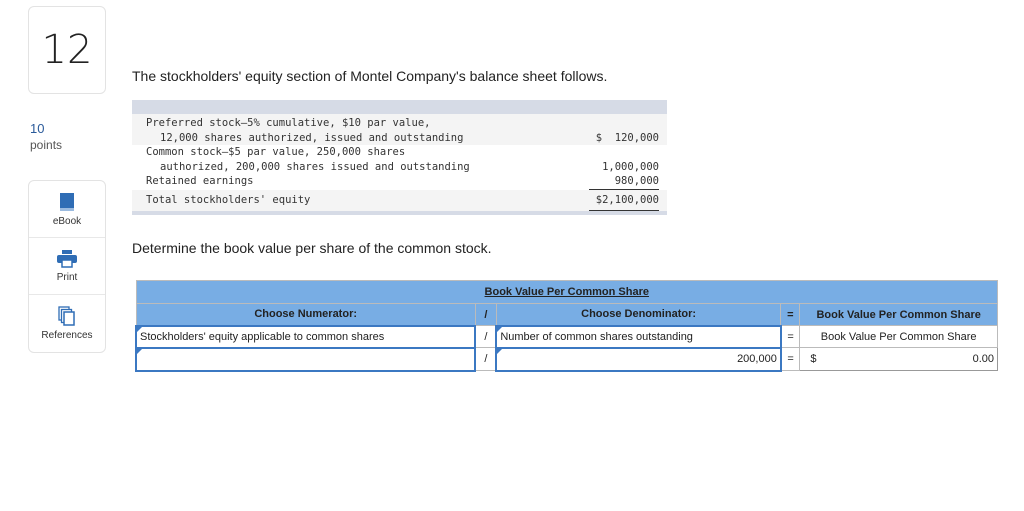 The width and height of the screenshot is (1024, 511). What do you see at coordinates (627, 137) in the screenshot?
I see `bs-amount: $ 120,000` at bounding box center [627, 137].